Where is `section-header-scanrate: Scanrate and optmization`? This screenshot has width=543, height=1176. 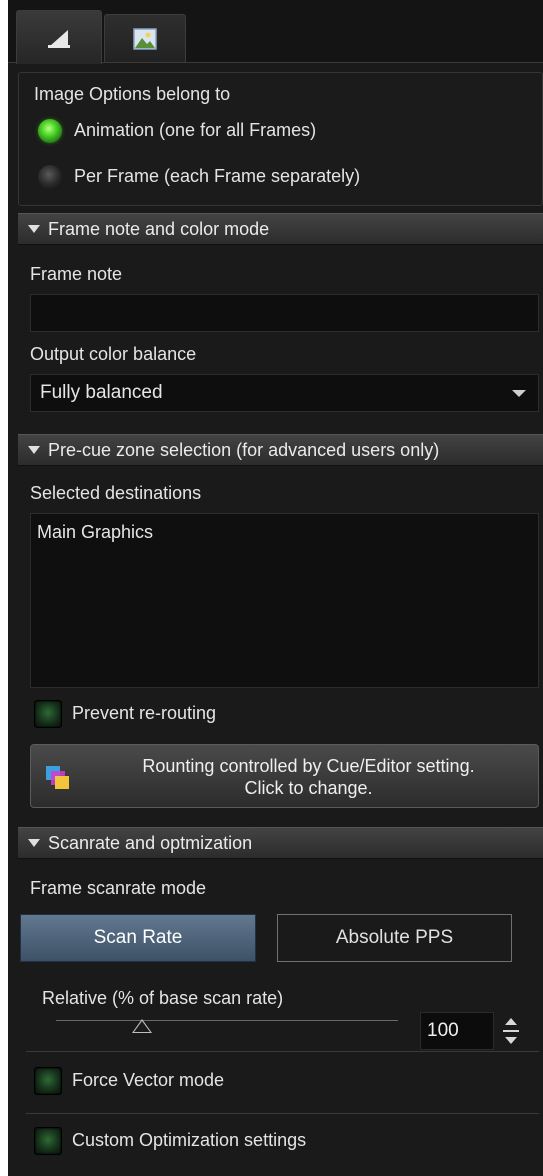 section-header-scanrate: Scanrate and optmization is located at coordinates (280, 843).